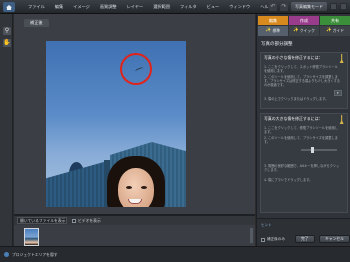 The width and height of the screenshot is (350, 262). Describe the element at coordinates (341, 119) in the screenshot. I see `healing-brush-icon` at that location.